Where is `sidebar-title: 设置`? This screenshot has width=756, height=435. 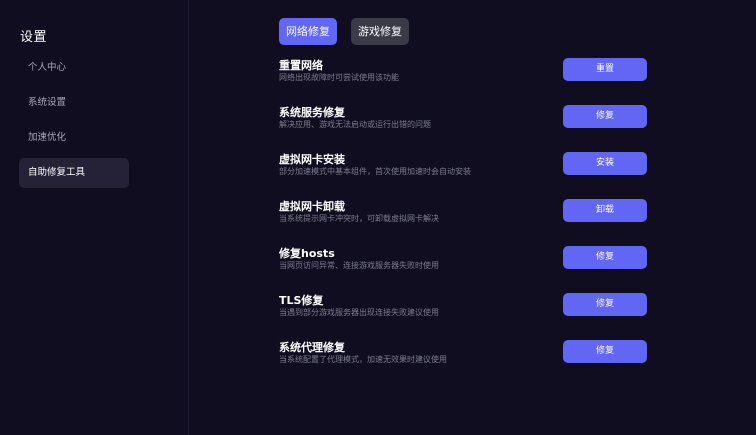 sidebar-title: 设置 is located at coordinates (34, 37).